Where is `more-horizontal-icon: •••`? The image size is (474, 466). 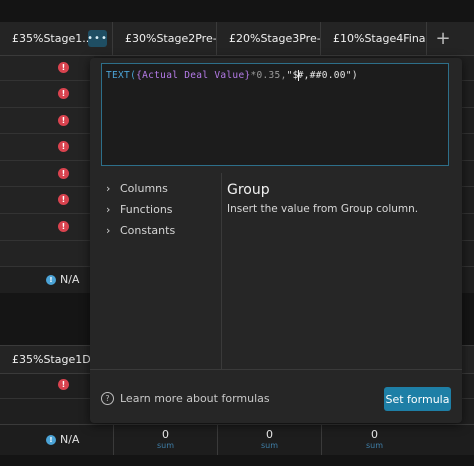
more-horizontal-icon: ••• is located at coordinates (97, 38).